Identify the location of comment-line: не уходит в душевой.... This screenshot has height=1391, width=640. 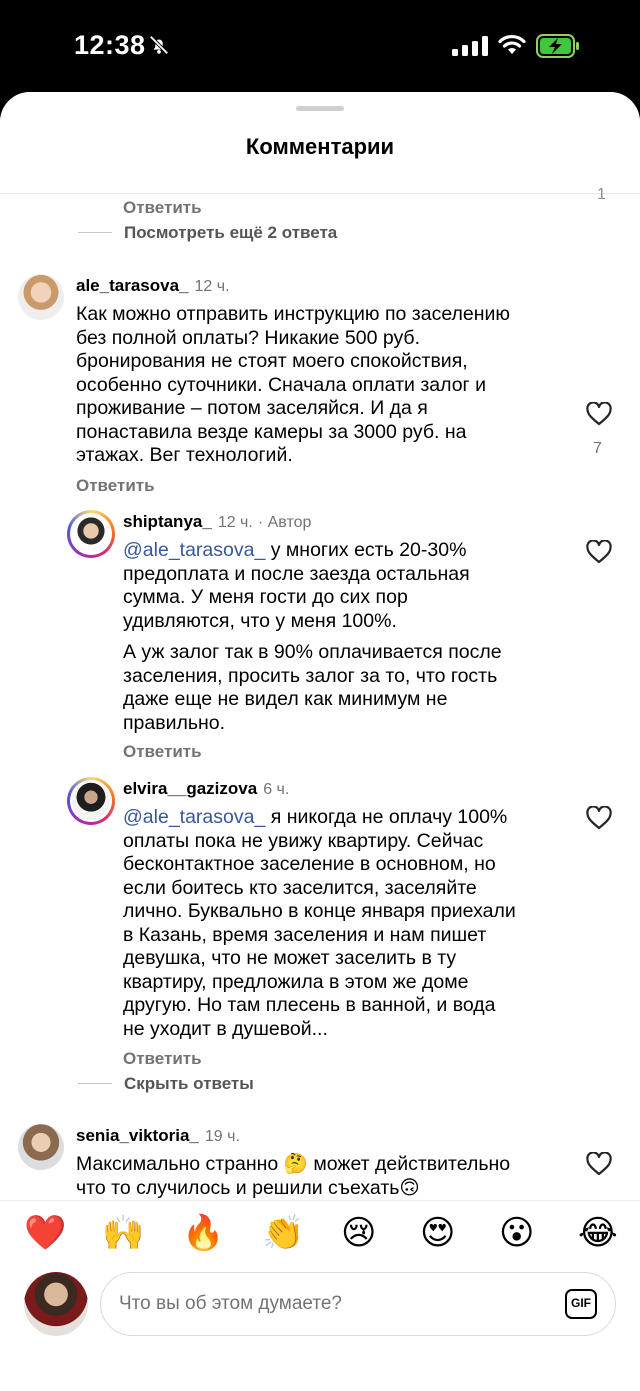
(225, 1028).